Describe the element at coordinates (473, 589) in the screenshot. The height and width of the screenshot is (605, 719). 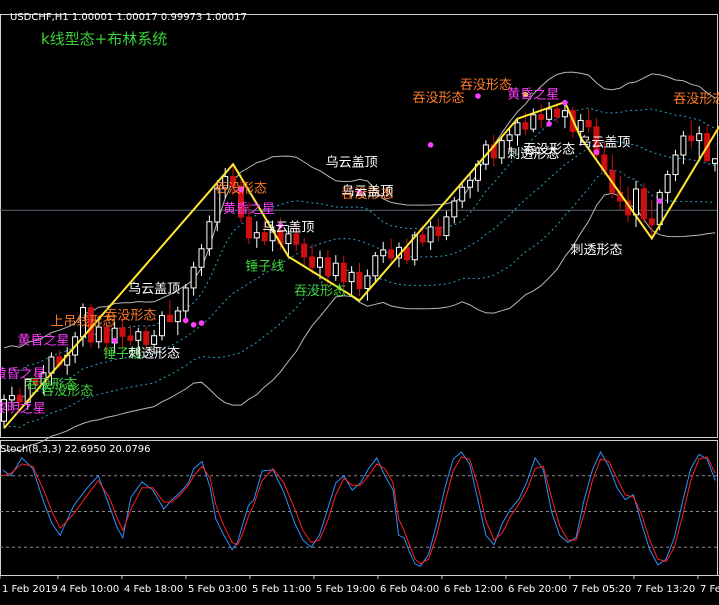
I see `time-axis-label: 6 Feb 12:00` at that location.